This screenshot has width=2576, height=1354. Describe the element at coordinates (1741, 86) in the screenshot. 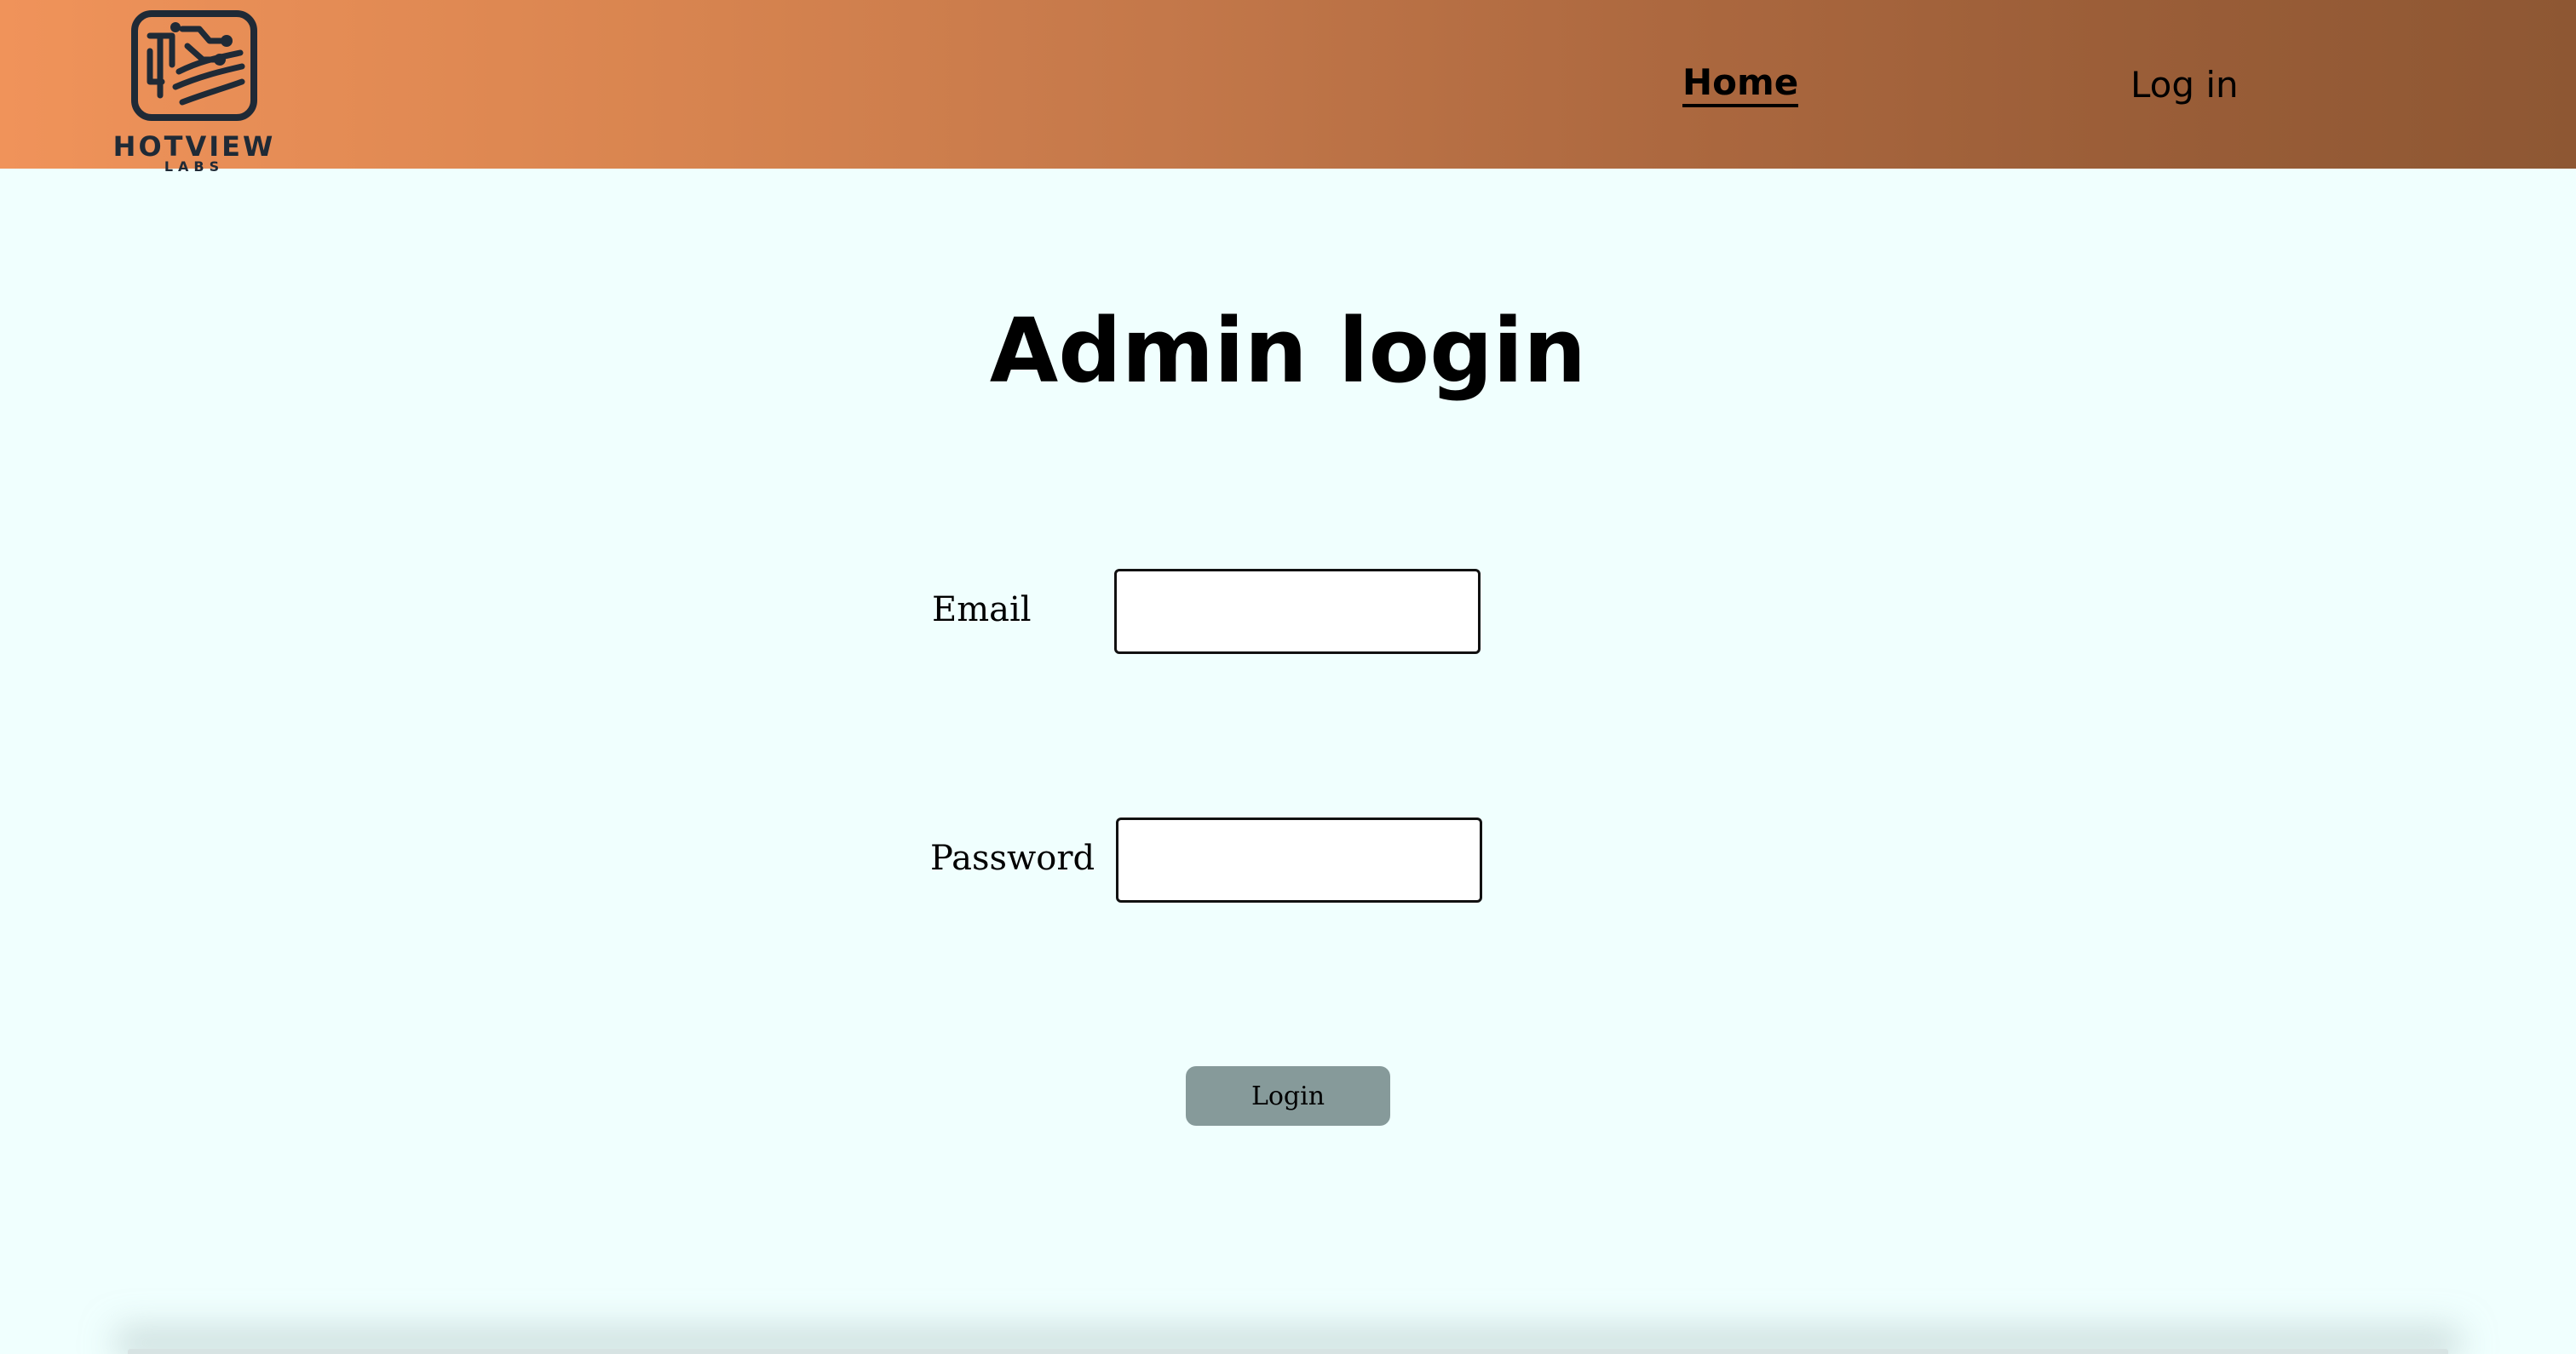

I see `nav-home-link: Home` at that location.